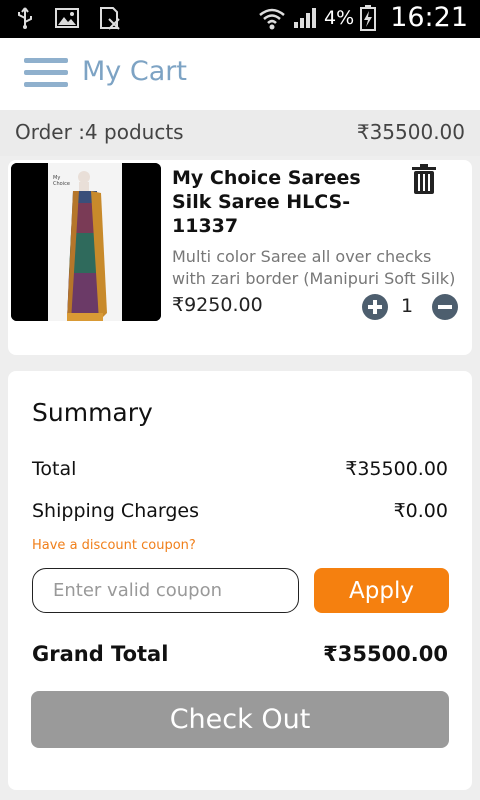 The width and height of the screenshot is (480, 800). What do you see at coordinates (217, 305) in the screenshot?
I see `product-price: ₹9250.00` at bounding box center [217, 305].